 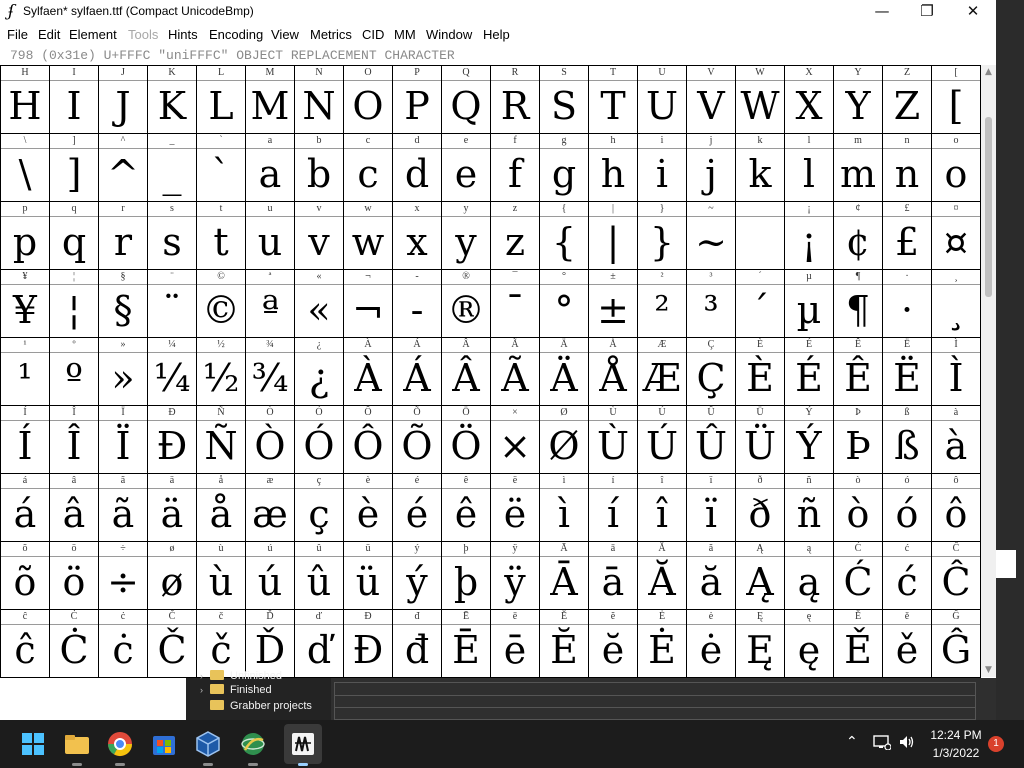 What do you see at coordinates (123, 175) in the screenshot?
I see `glyph-cell: ^` at bounding box center [123, 175].